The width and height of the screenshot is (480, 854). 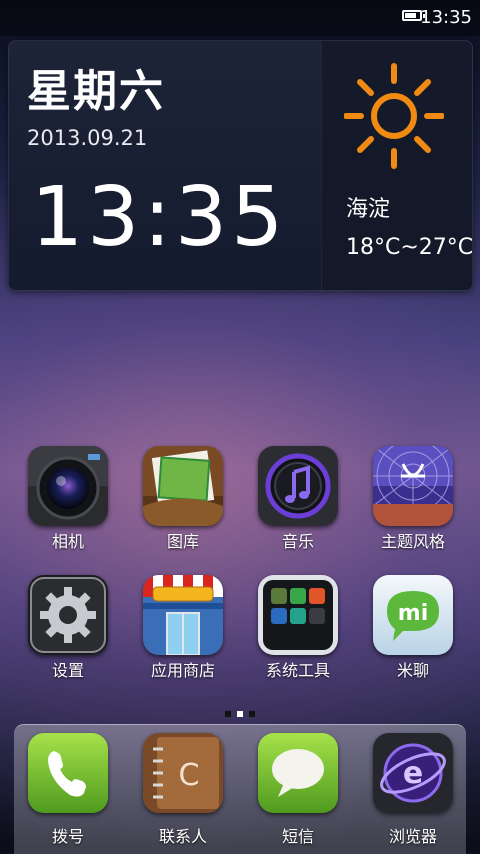 What do you see at coordinates (159, 217) in the screenshot?
I see `widget-time: 13:35` at bounding box center [159, 217].